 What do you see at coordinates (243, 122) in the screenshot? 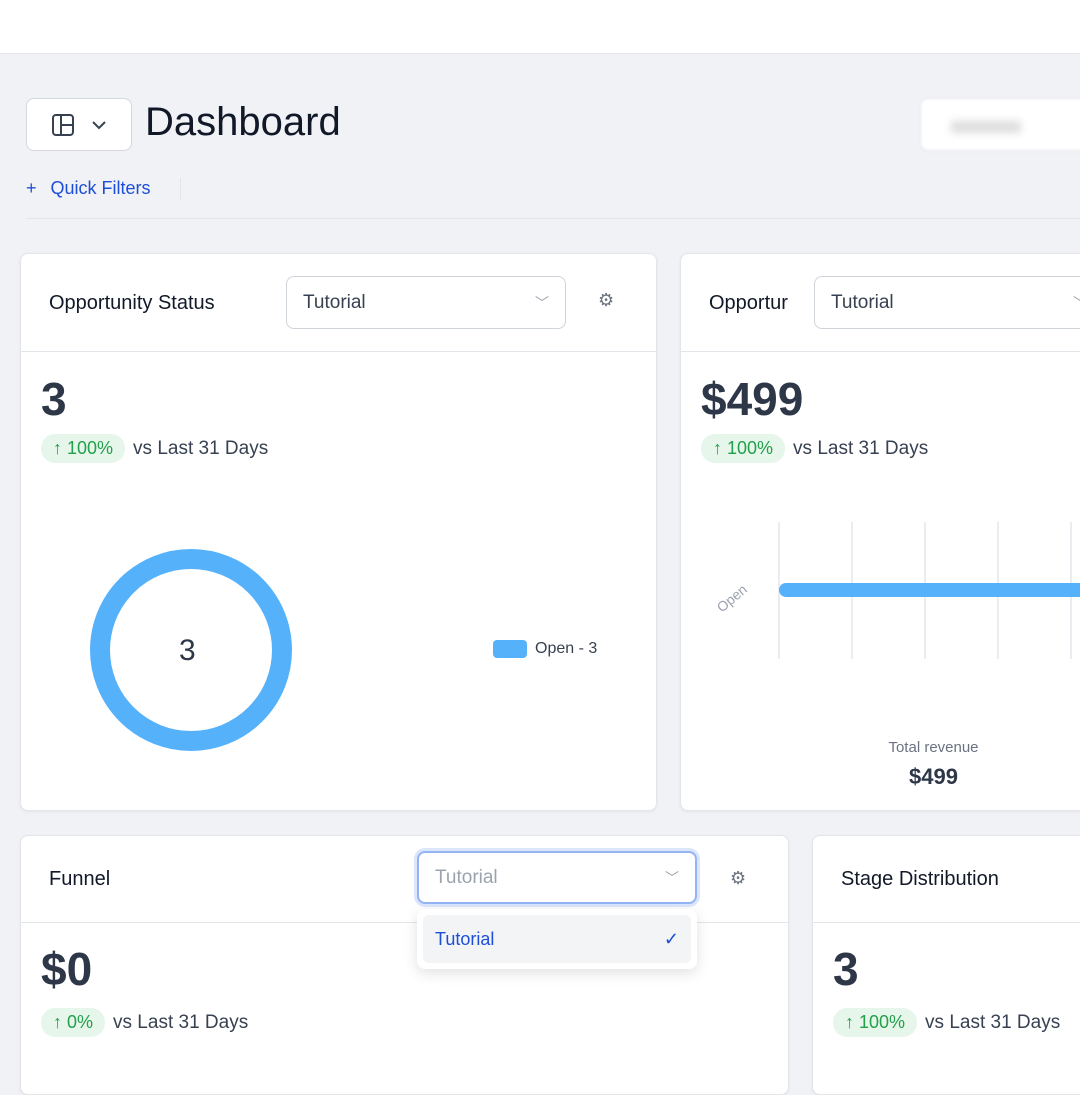
I see `page-title: Dashboard` at bounding box center [243, 122].